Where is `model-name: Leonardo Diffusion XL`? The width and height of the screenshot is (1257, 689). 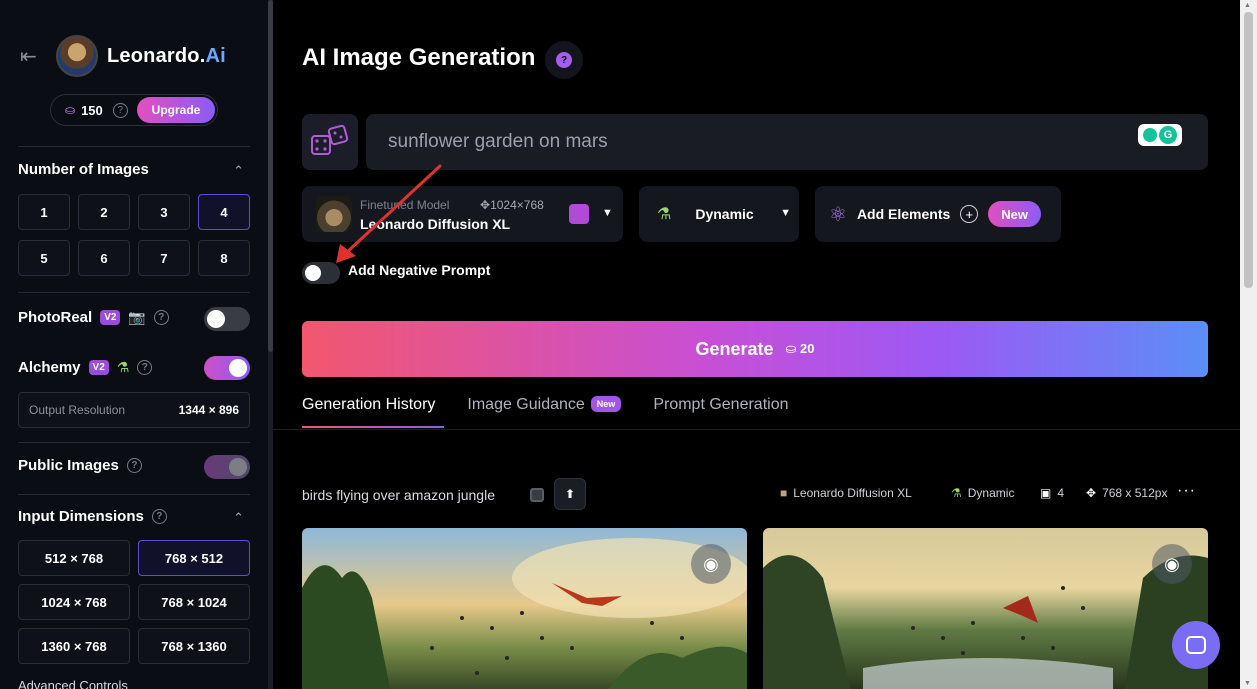
model-name: Leonardo Diffusion XL is located at coordinates (435, 224).